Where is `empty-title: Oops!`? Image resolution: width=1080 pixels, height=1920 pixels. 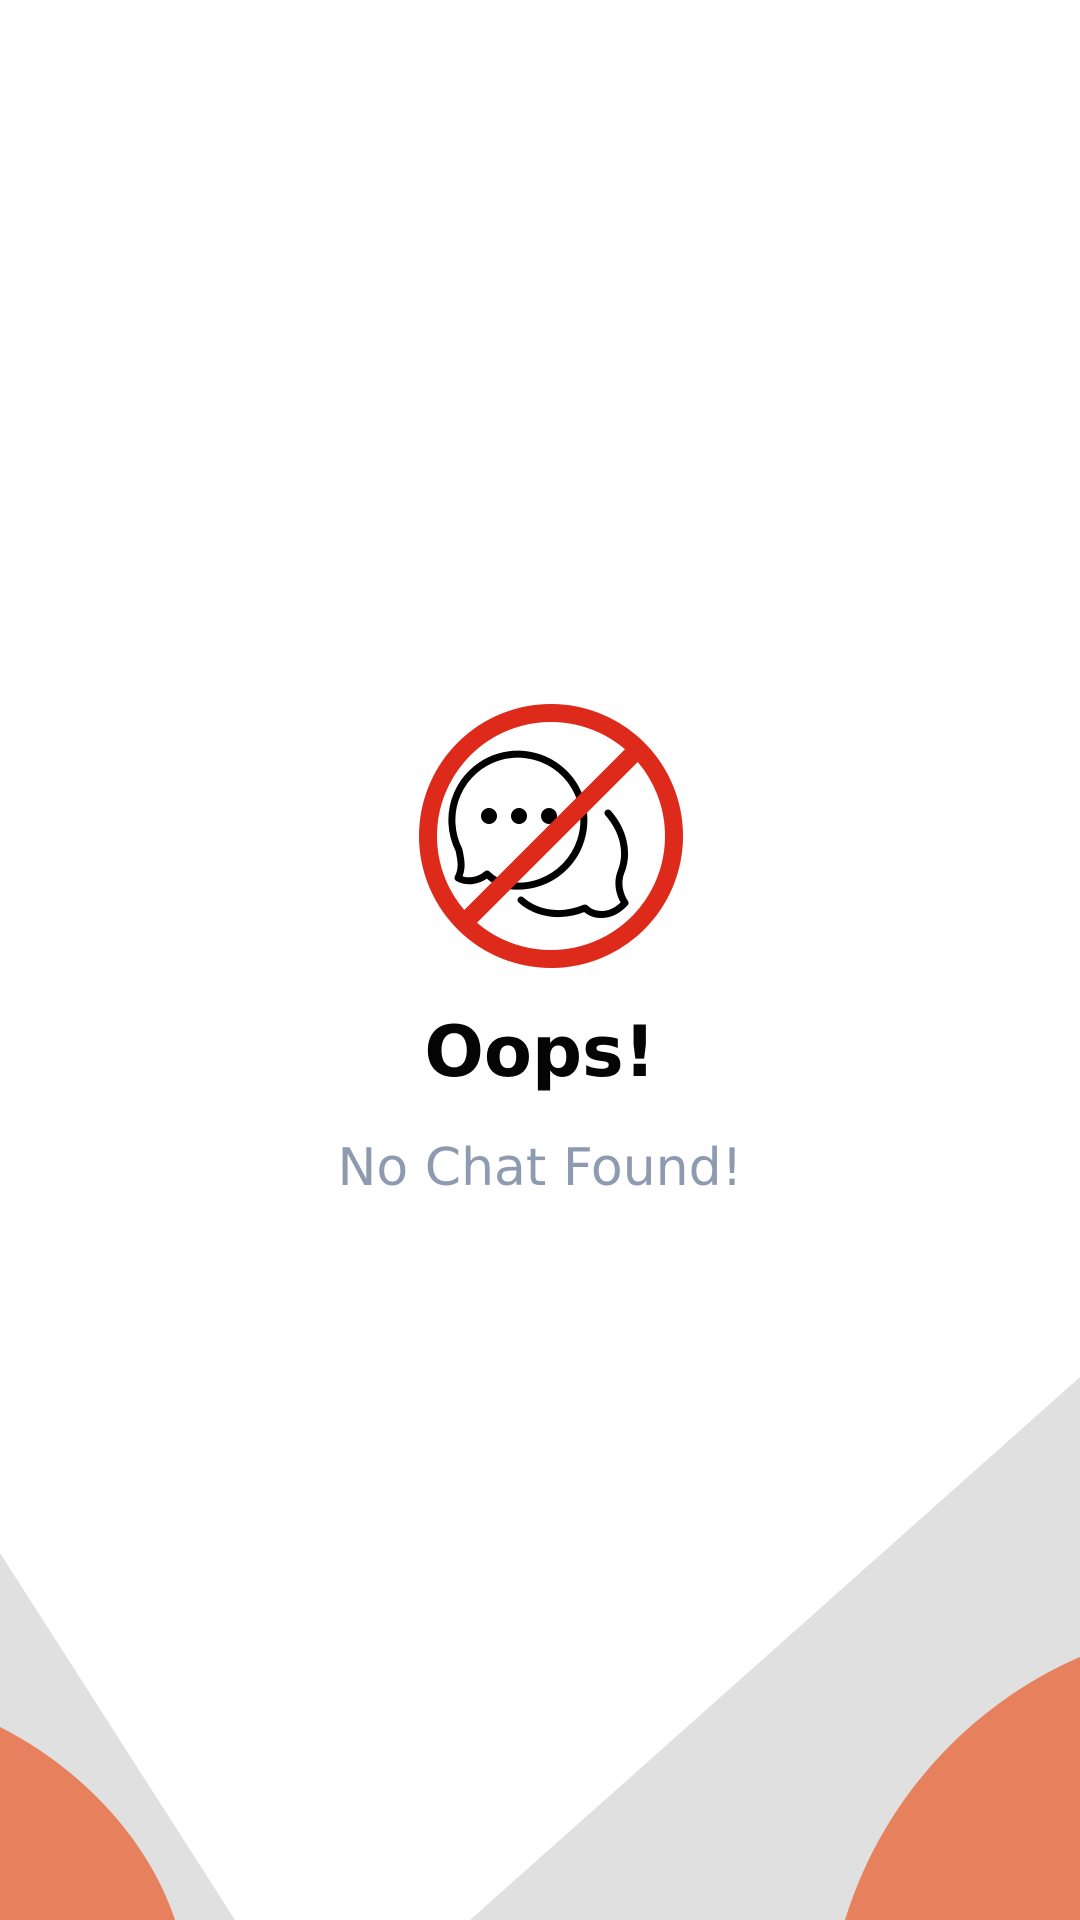
empty-title: Oops! is located at coordinates (540, 1052).